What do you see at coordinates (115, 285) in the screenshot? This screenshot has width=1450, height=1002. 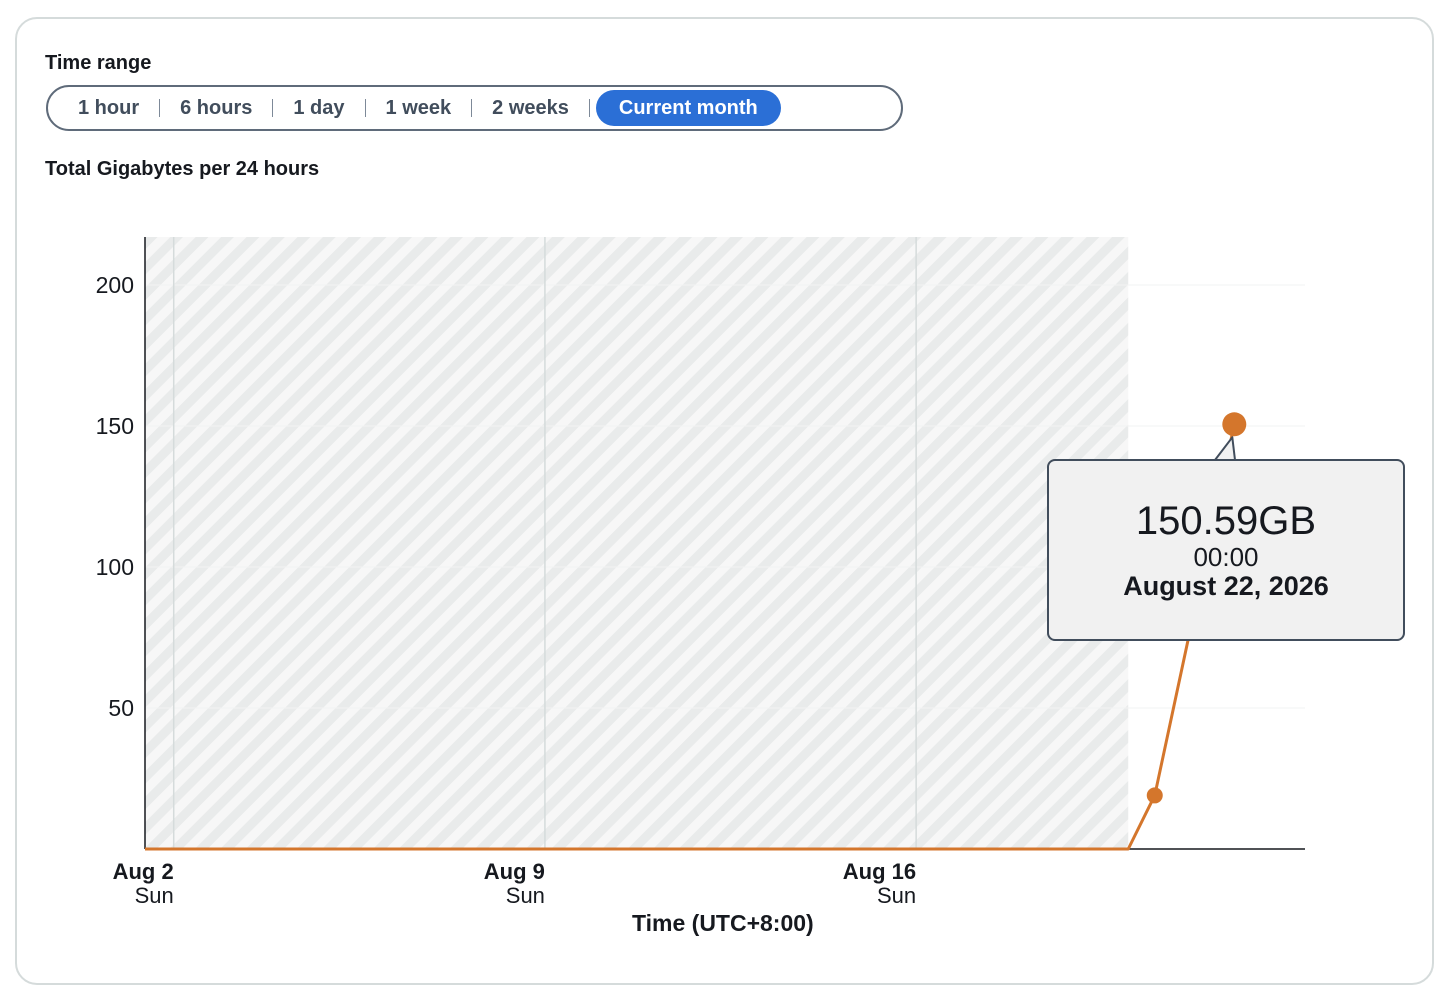 I see `y-tick-label: 200` at bounding box center [115, 285].